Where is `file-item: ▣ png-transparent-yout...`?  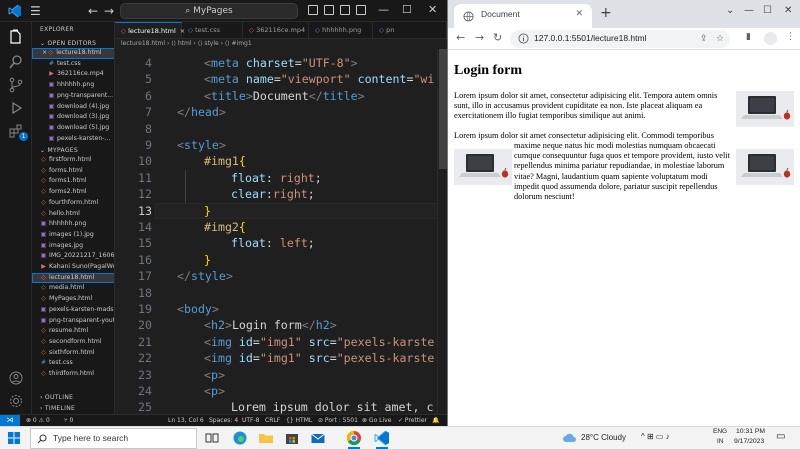 file-item: ▣ png-transparent-yout... is located at coordinates (73, 321).